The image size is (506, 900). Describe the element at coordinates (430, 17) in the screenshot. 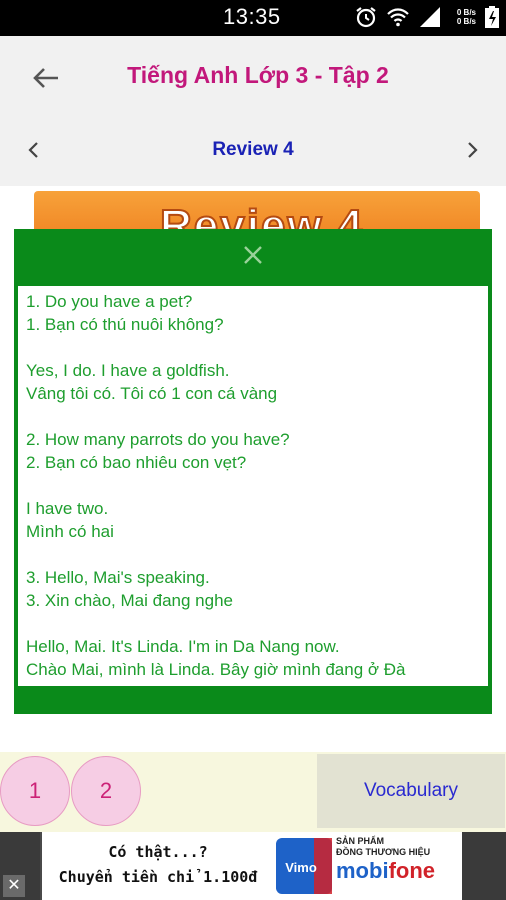

I see `signal-icon` at that location.